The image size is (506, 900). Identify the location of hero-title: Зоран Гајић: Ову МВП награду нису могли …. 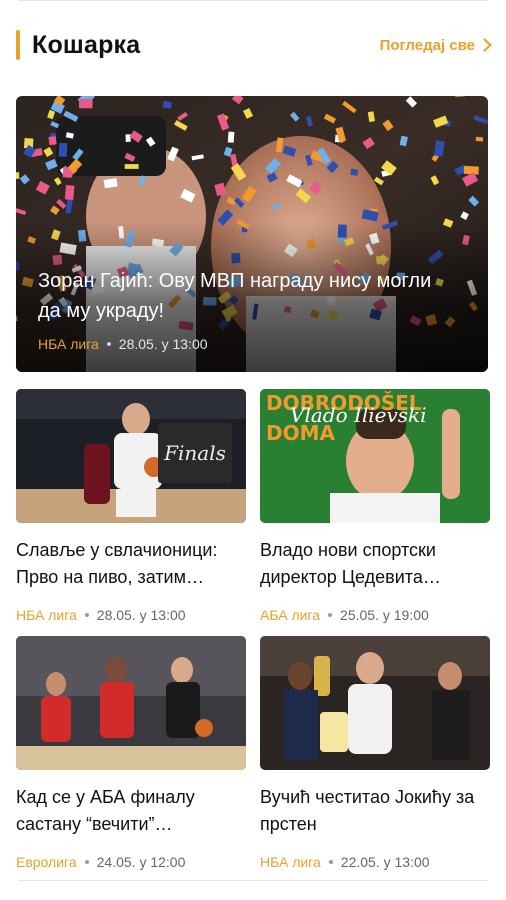
(235, 296).